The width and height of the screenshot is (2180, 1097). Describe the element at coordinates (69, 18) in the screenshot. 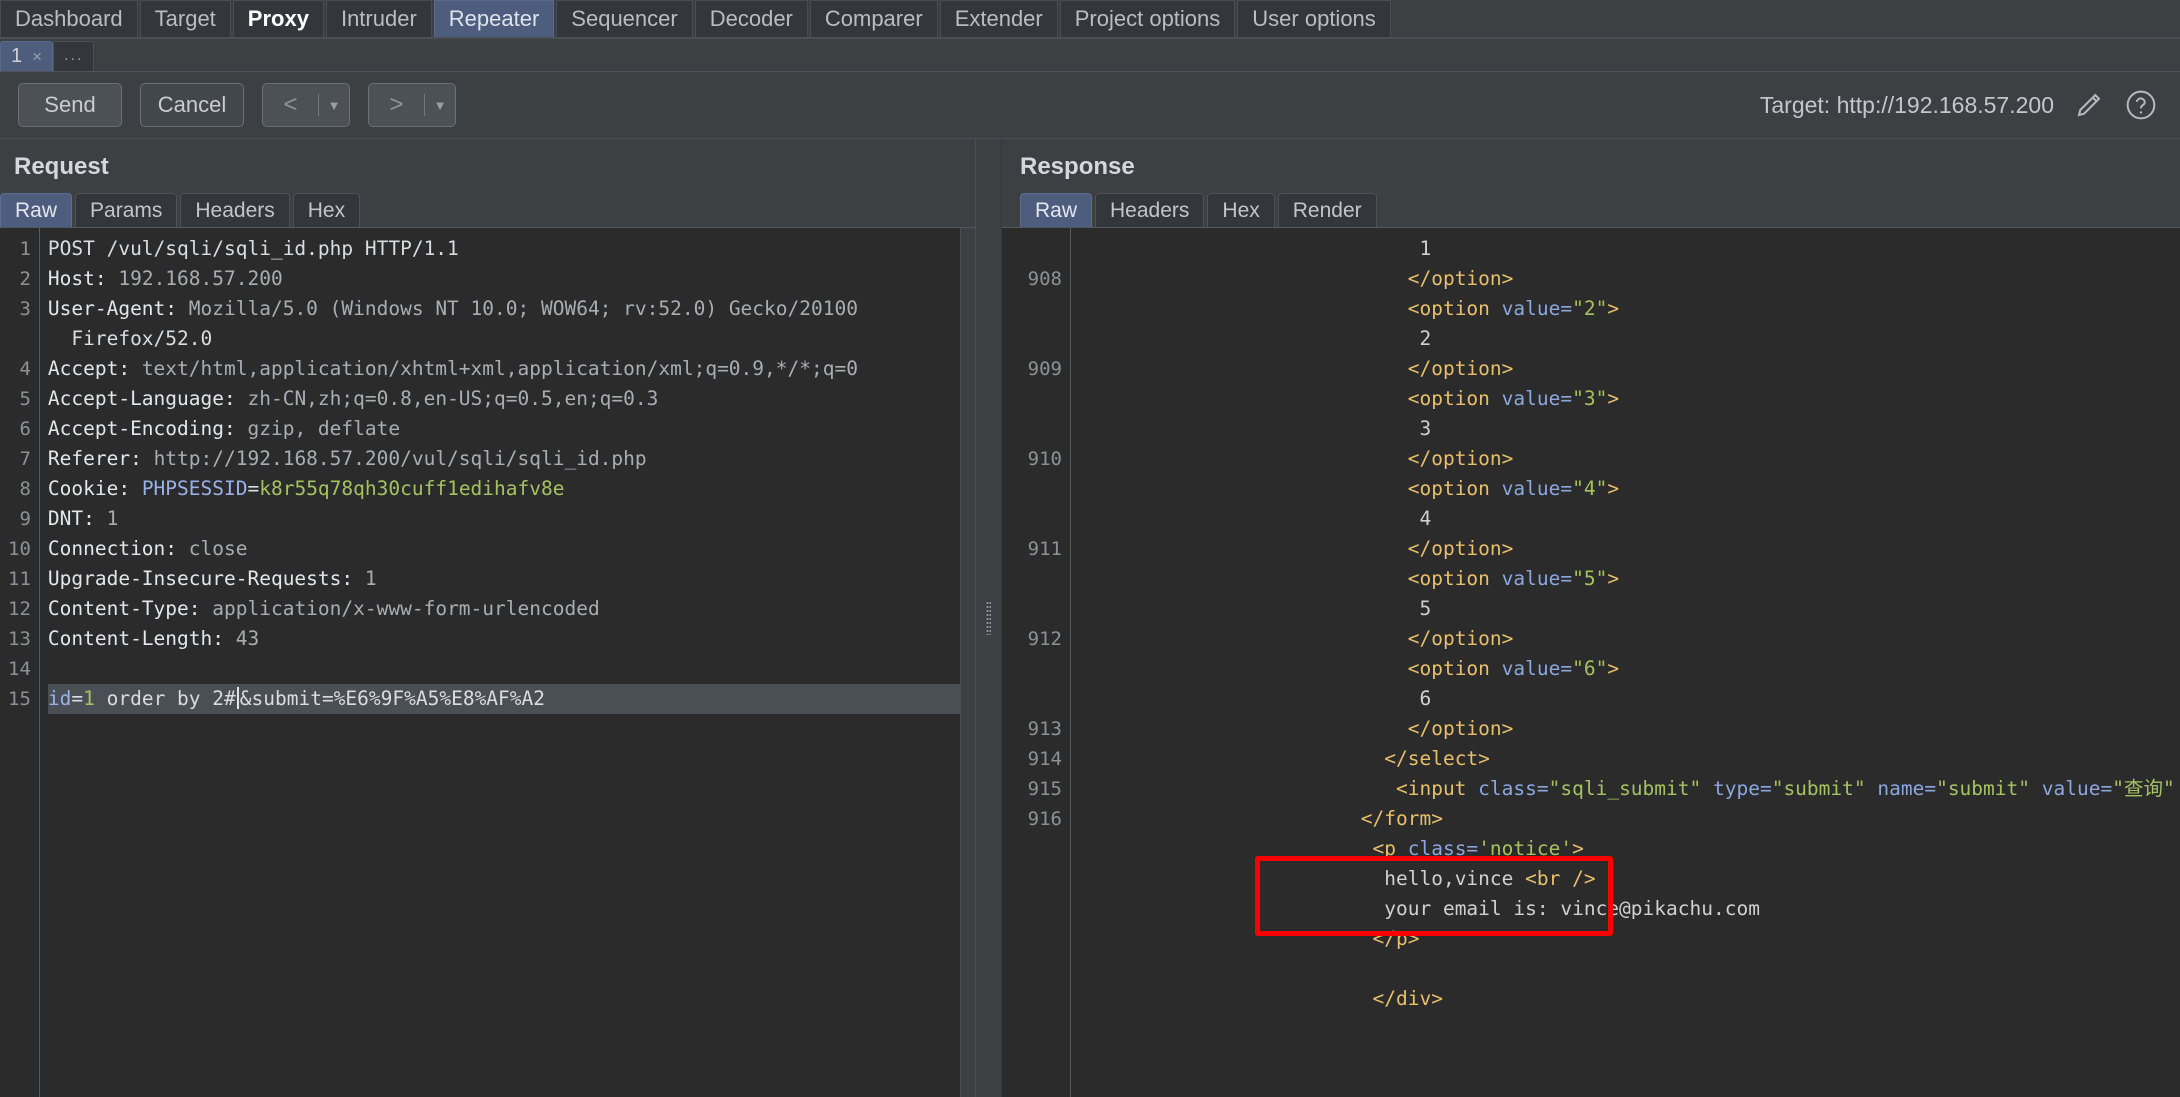

I see `main-tab-dashboard: Dashboard` at that location.